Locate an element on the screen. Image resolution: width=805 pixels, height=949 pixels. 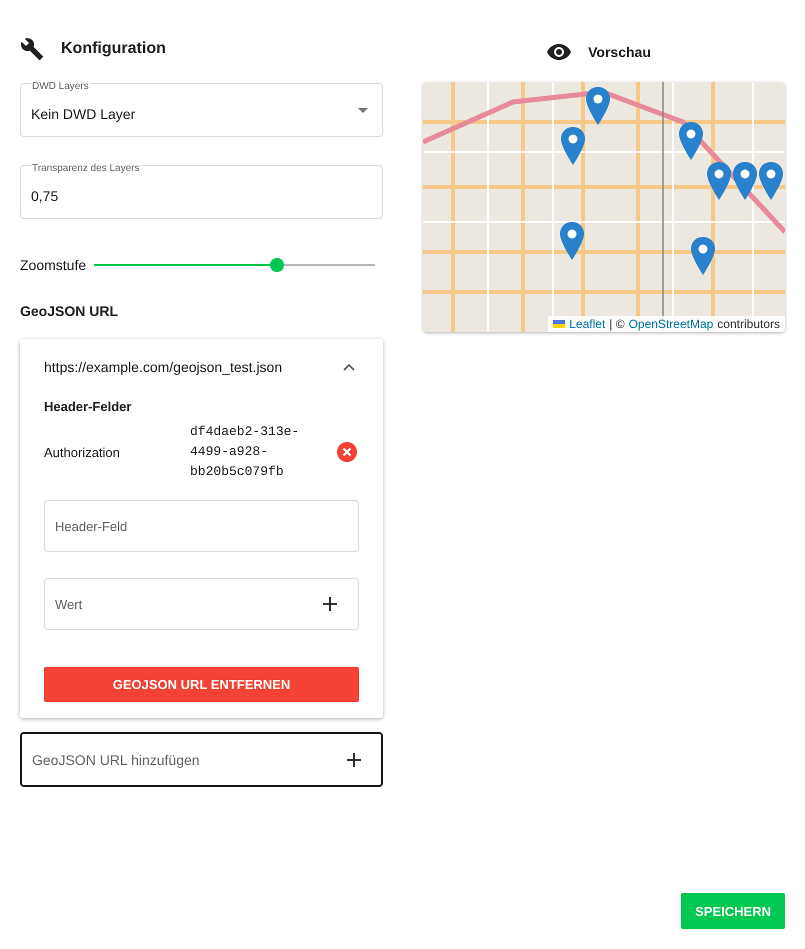
section-title: Konfiguration is located at coordinates (113, 49).